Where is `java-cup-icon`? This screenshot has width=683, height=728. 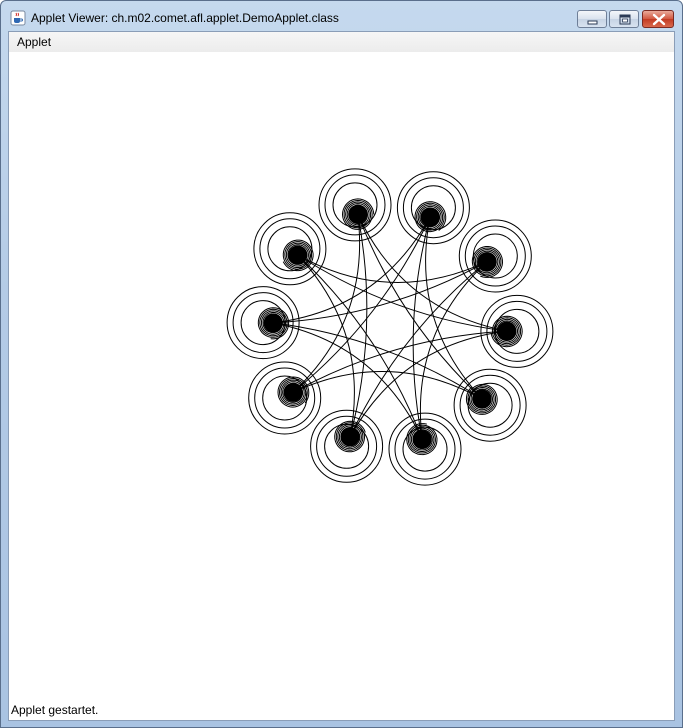 java-cup-icon is located at coordinates (18, 18).